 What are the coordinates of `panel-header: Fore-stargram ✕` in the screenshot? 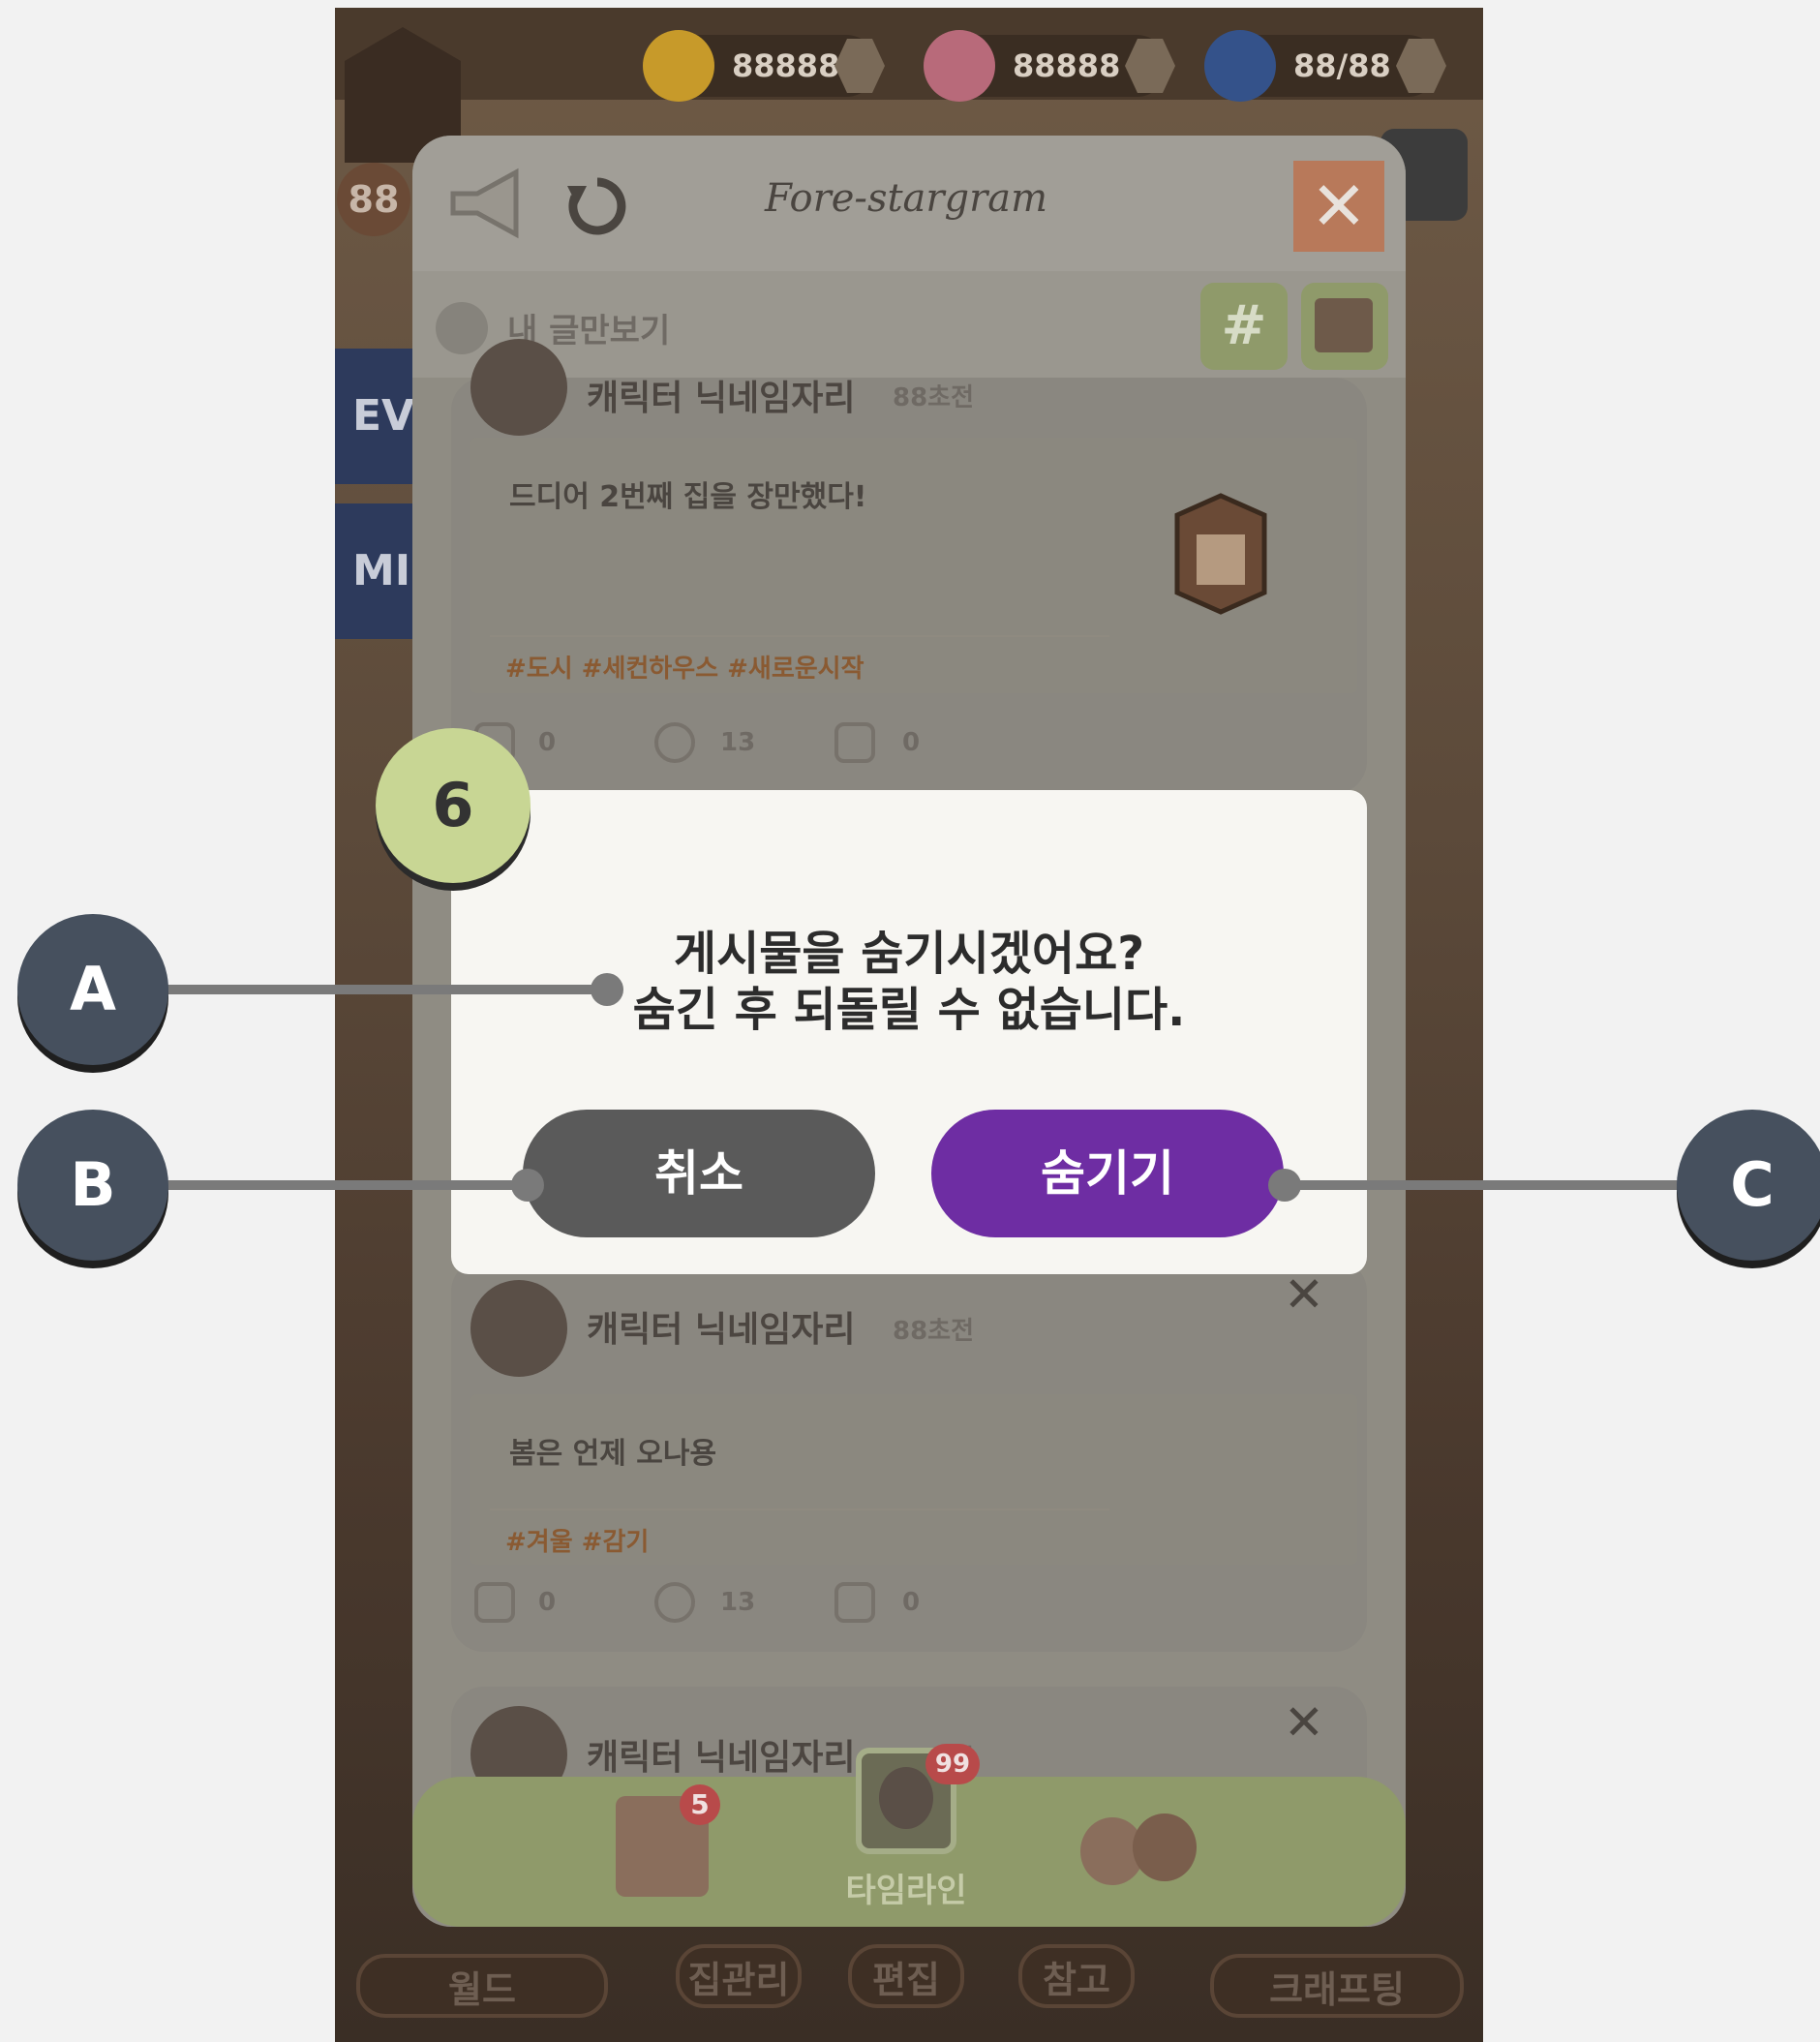 It's located at (909, 203).